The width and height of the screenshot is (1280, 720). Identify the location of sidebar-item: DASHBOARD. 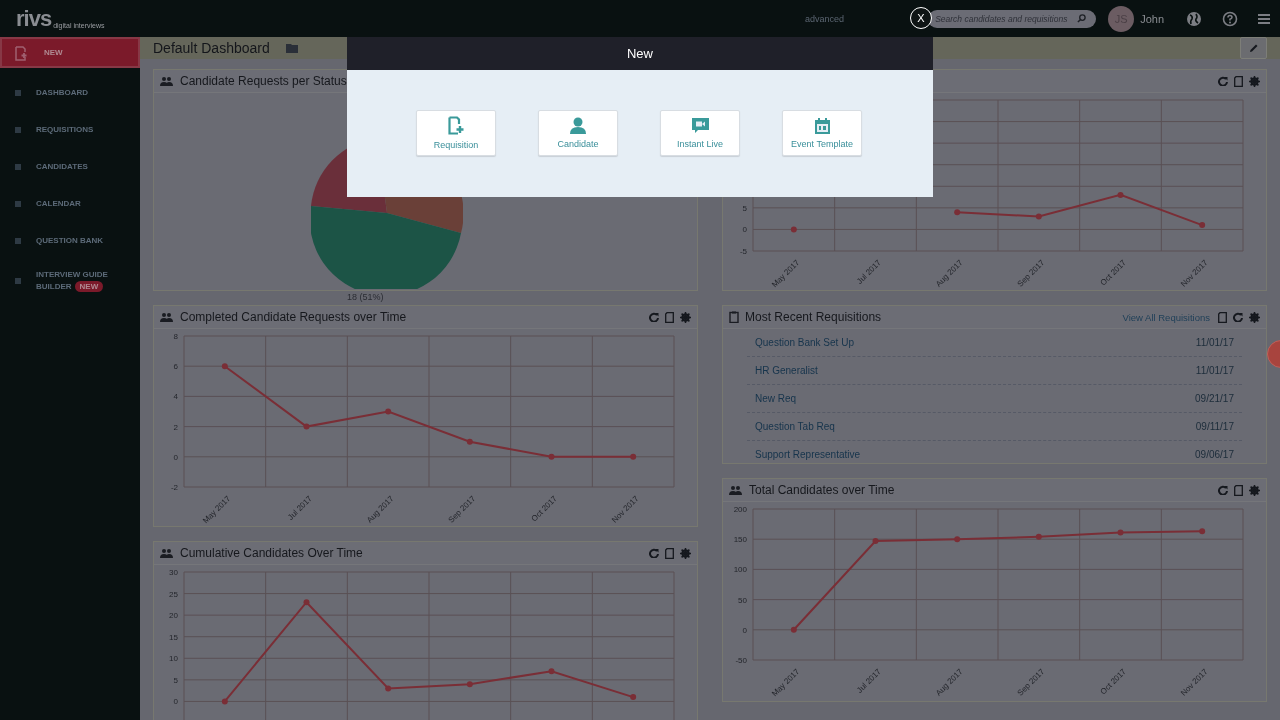
(70, 92).